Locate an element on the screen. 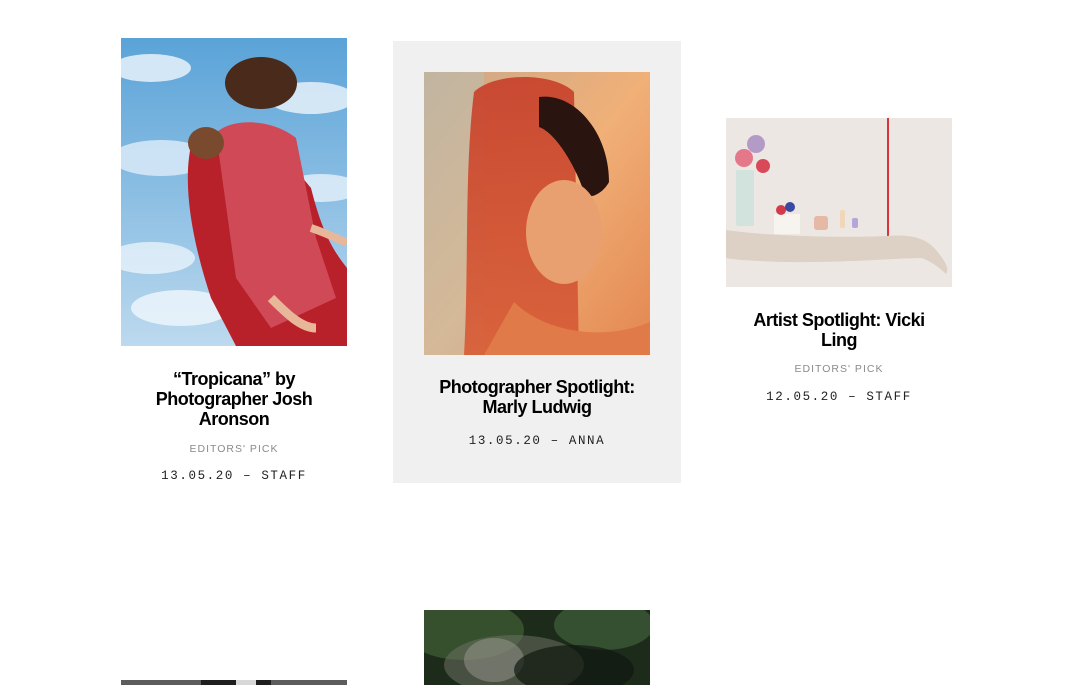 Image resolution: width=1080 pixels, height=685 pixels. post-date: 12.05.20 is located at coordinates (802, 397).